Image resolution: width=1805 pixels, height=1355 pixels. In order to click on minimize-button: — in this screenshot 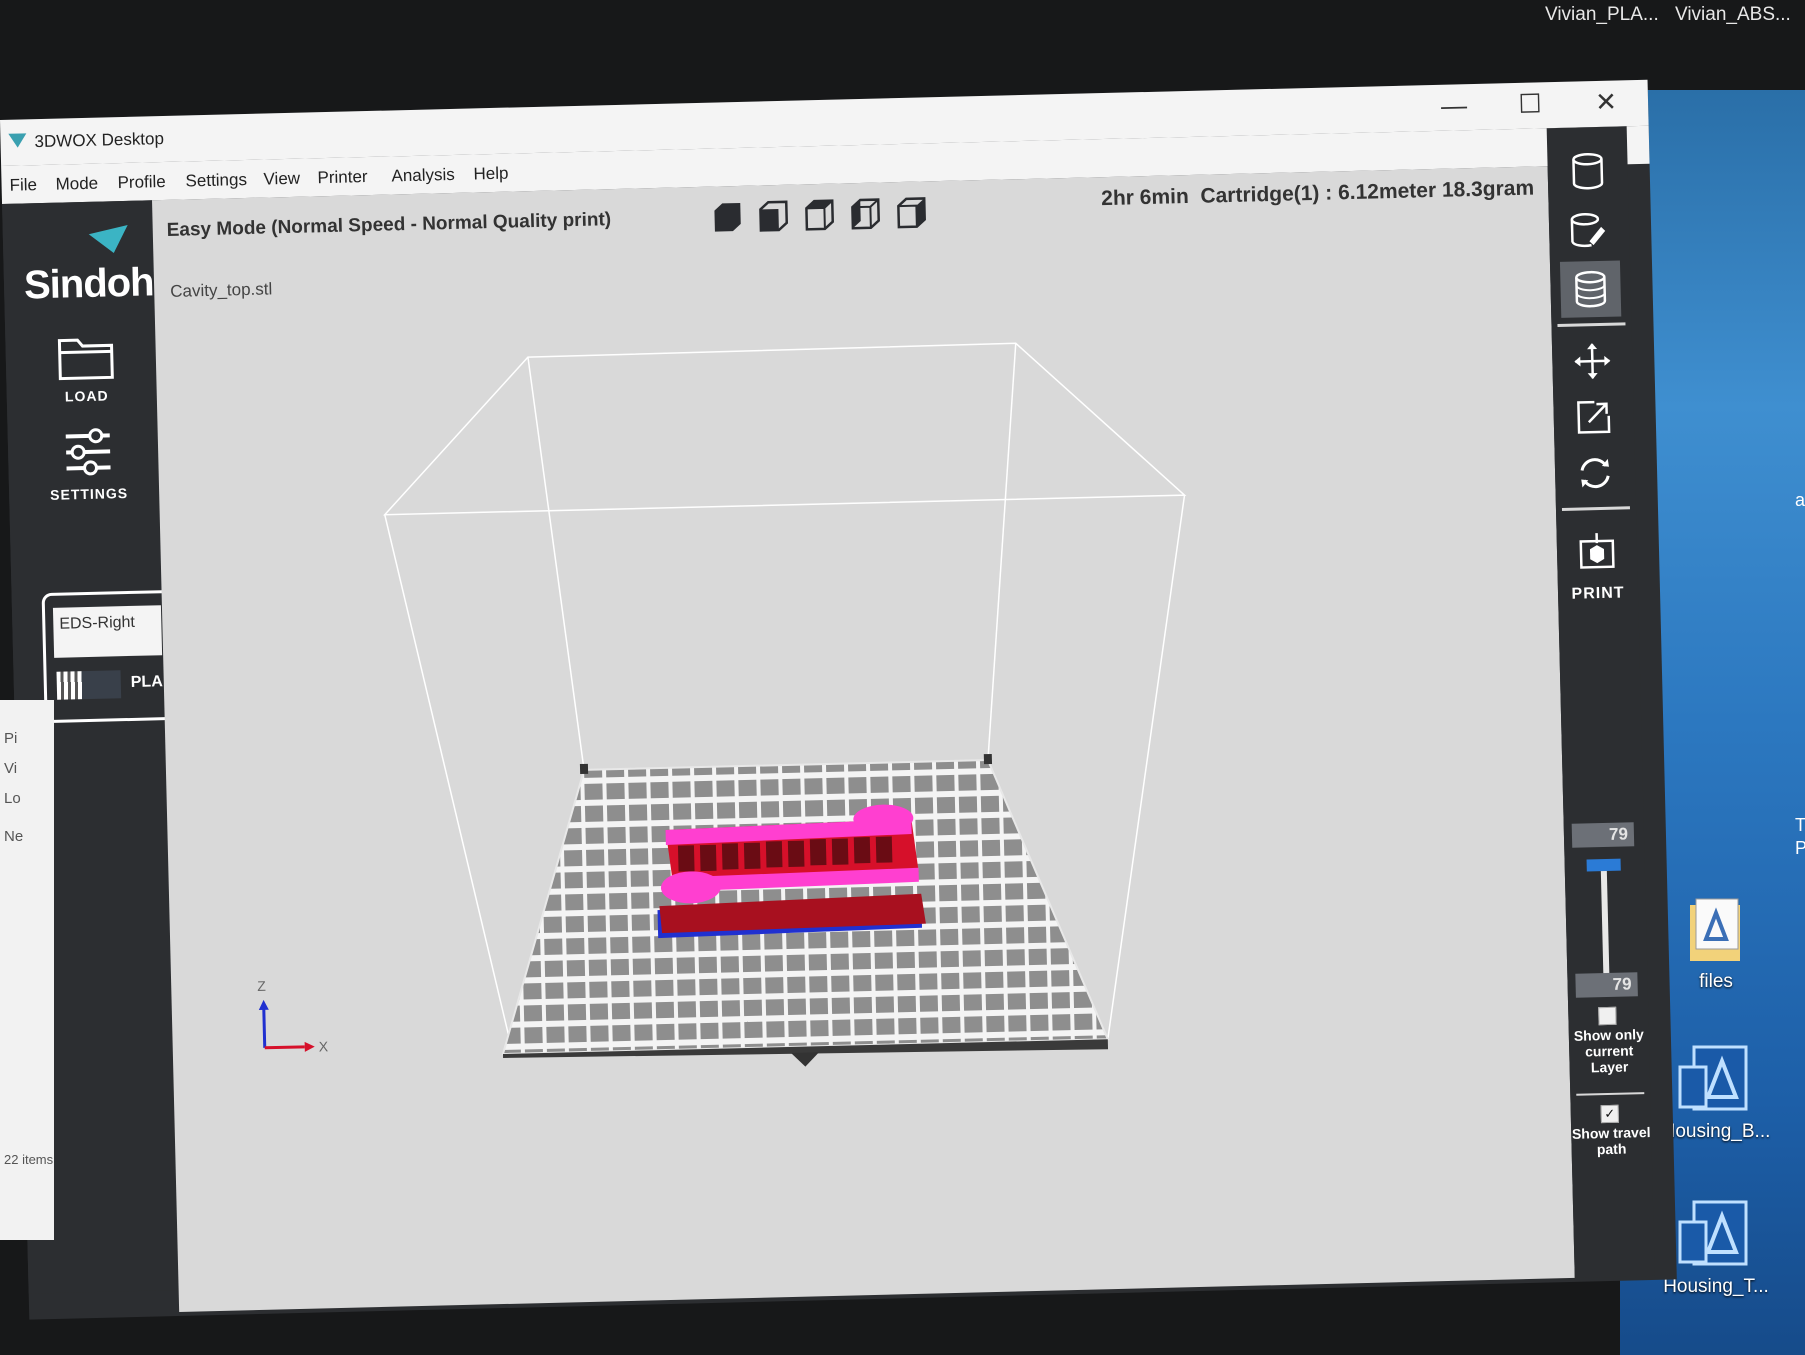, I will do `click(1454, 106)`.